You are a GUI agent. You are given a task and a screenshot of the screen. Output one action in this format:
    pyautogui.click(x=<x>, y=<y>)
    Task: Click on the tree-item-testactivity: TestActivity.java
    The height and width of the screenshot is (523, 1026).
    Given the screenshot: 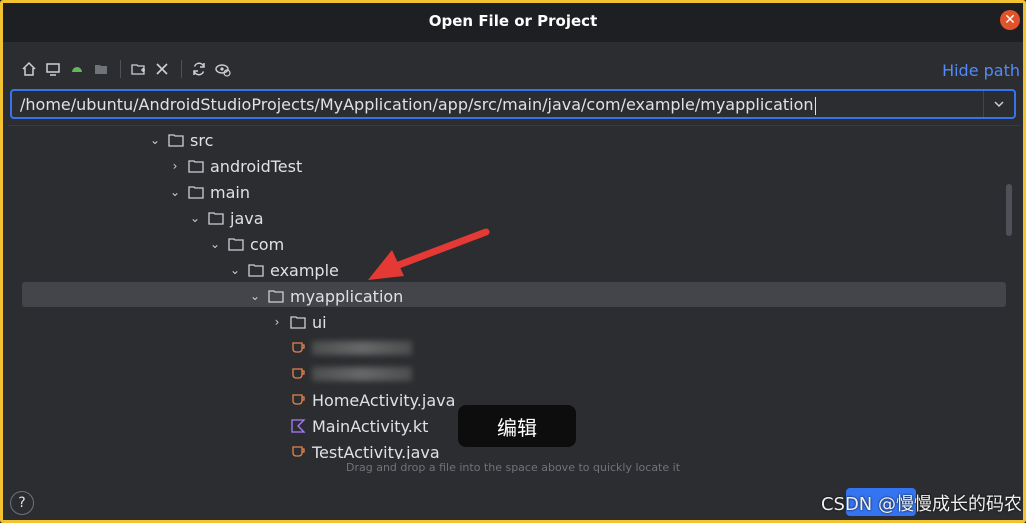 What is the action you would take?
    pyautogui.click(x=365, y=449)
    